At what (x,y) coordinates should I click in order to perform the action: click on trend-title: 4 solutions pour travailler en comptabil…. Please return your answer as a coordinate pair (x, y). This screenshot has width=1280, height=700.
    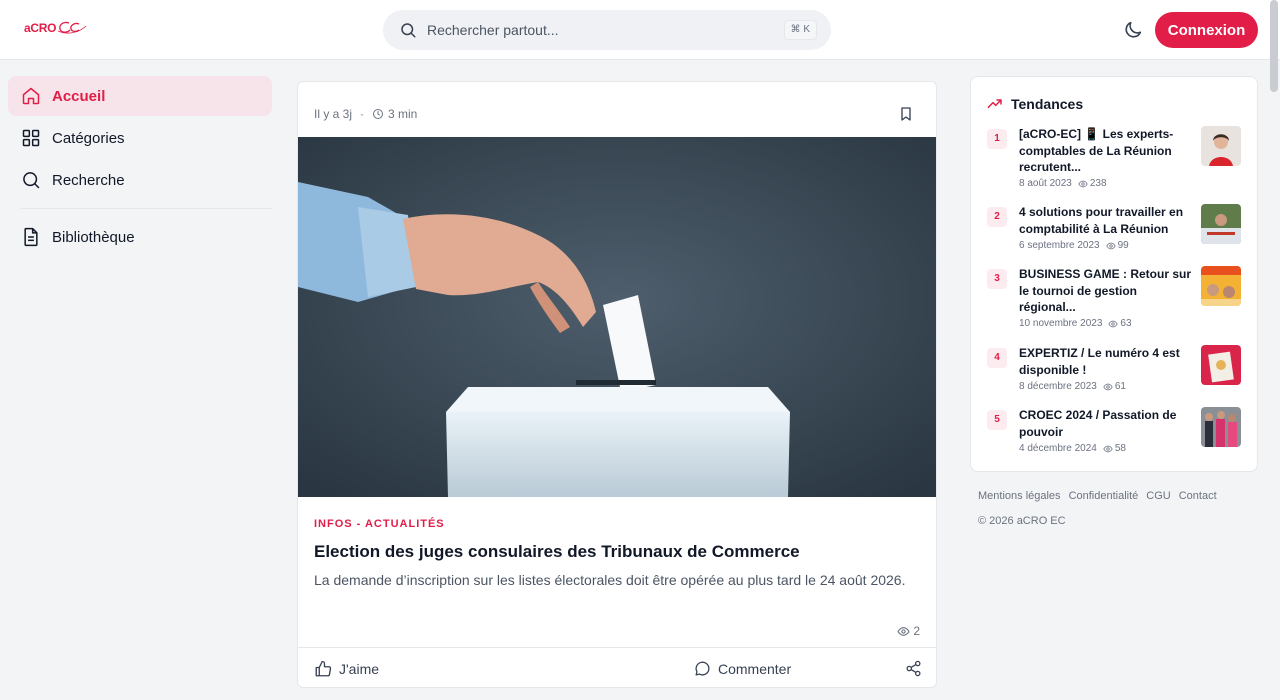
    Looking at the image, I should click on (1106, 220).